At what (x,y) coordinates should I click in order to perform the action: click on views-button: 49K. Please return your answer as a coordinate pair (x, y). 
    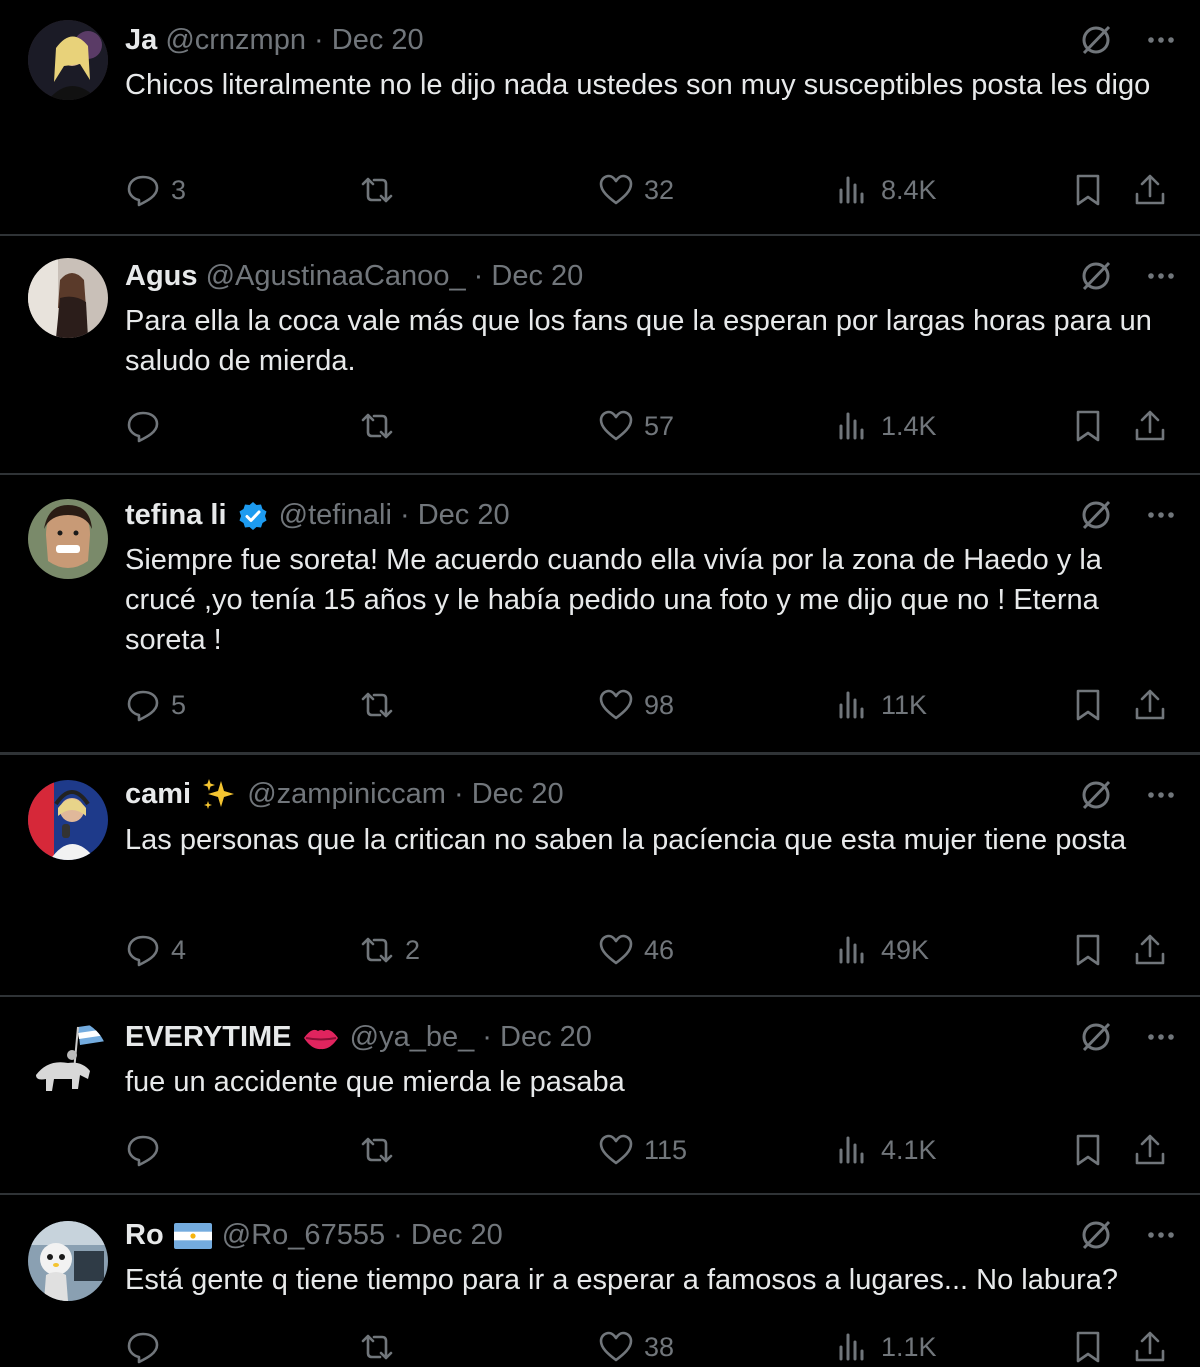
    Looking at the image, I should click on (882, 950).